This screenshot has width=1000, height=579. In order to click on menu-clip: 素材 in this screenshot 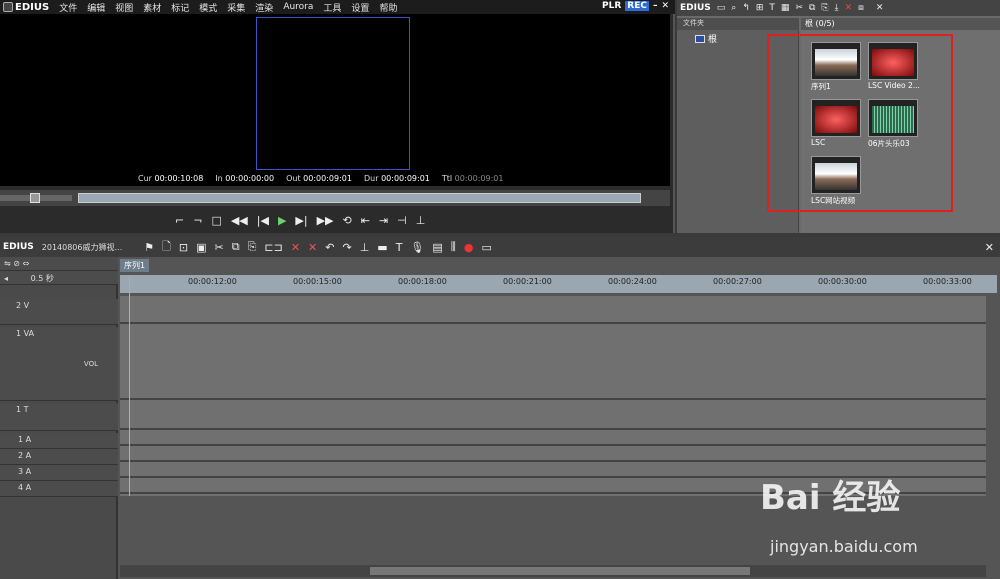, I will do `click(152, 7)`.